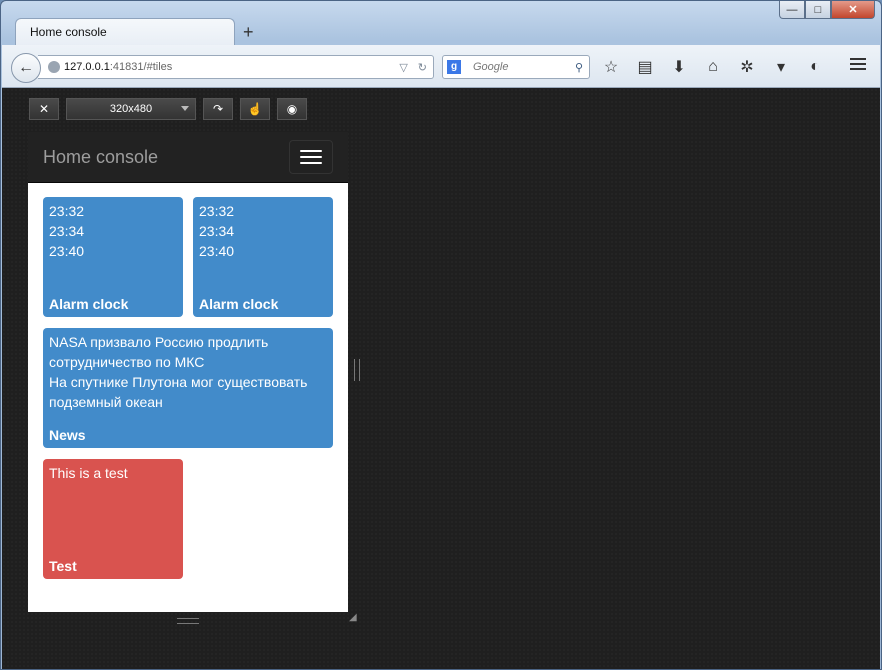 The width and height of the screenshot is (882, 670). Describe the element at coordinates (255, 109) in the screenshot. I see `touch-simulation-button: ☝` at that location.